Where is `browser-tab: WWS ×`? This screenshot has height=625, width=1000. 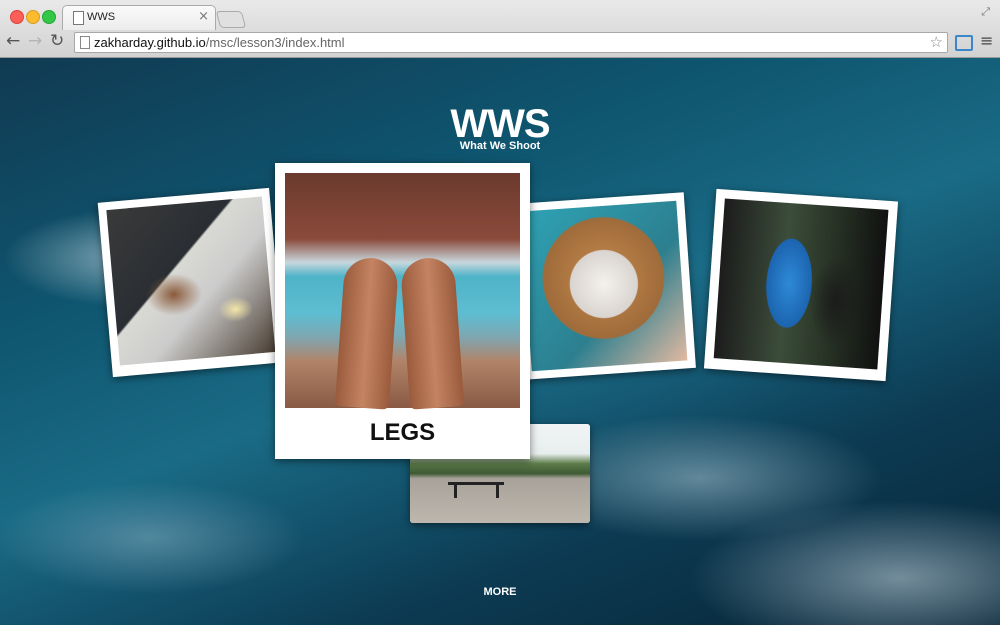 browser-tab: WWS × is located at coordinates (139, 17).